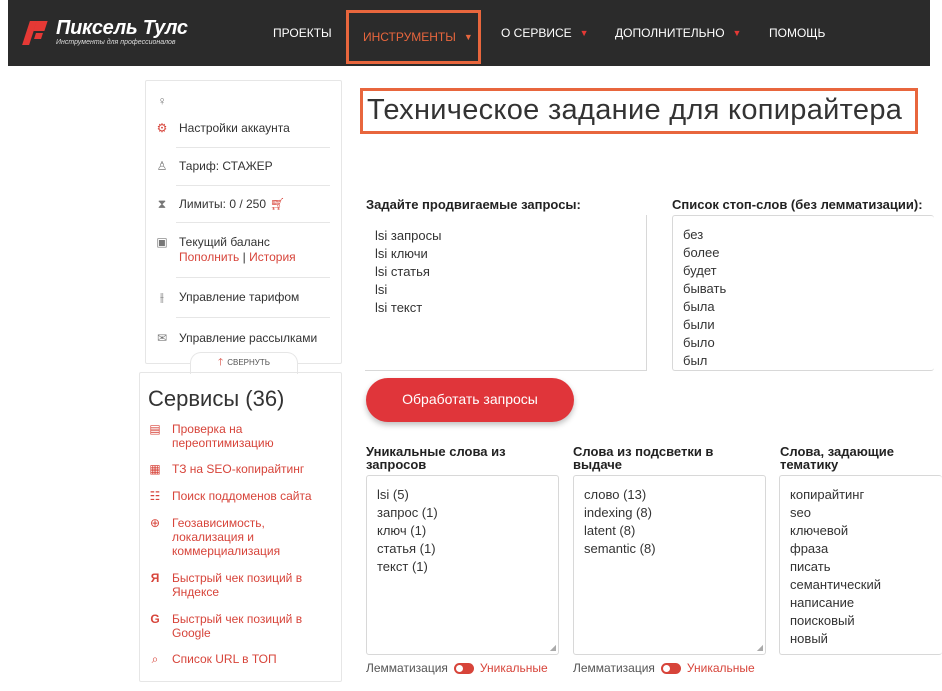 This screenshot has width=942, height=691. I want to click on word-line: seo, so click(800, 512).